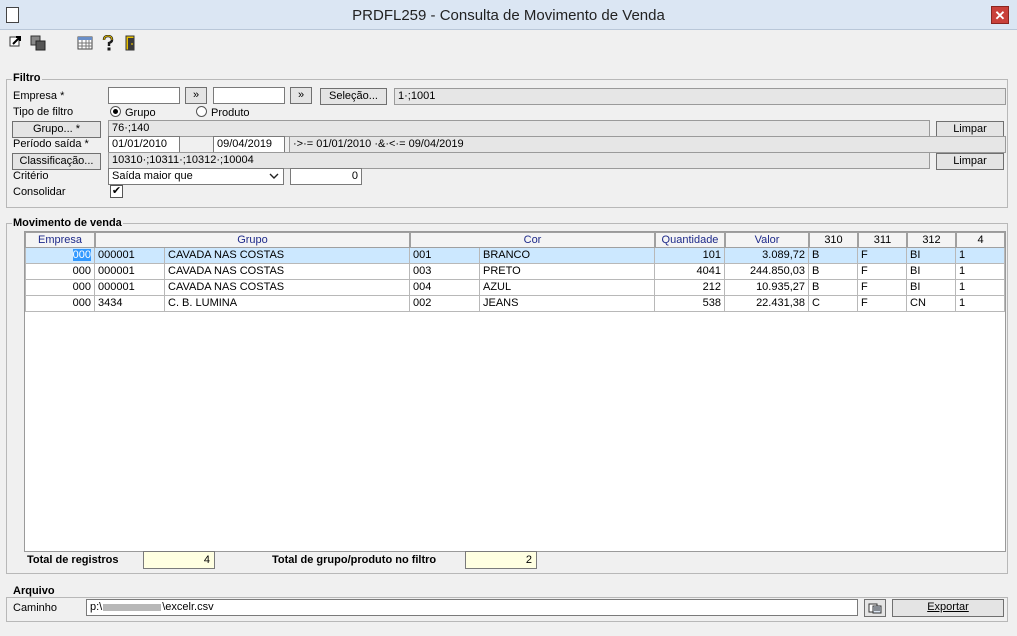 Image resolution: width=1017 pixels, height=636 pixels. Describe the element at coordinates (132, 607) in the screenshot. I see `redacted-path` at that location.